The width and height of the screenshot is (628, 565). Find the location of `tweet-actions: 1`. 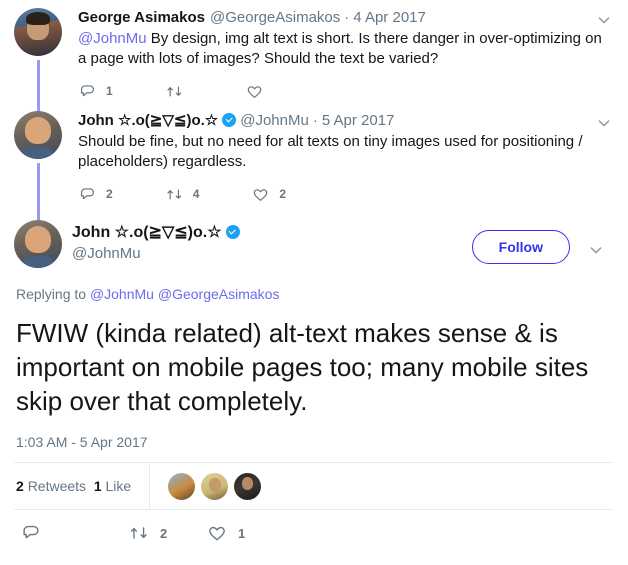

tweet-actions: 1 is located at coordinates (346, 91).